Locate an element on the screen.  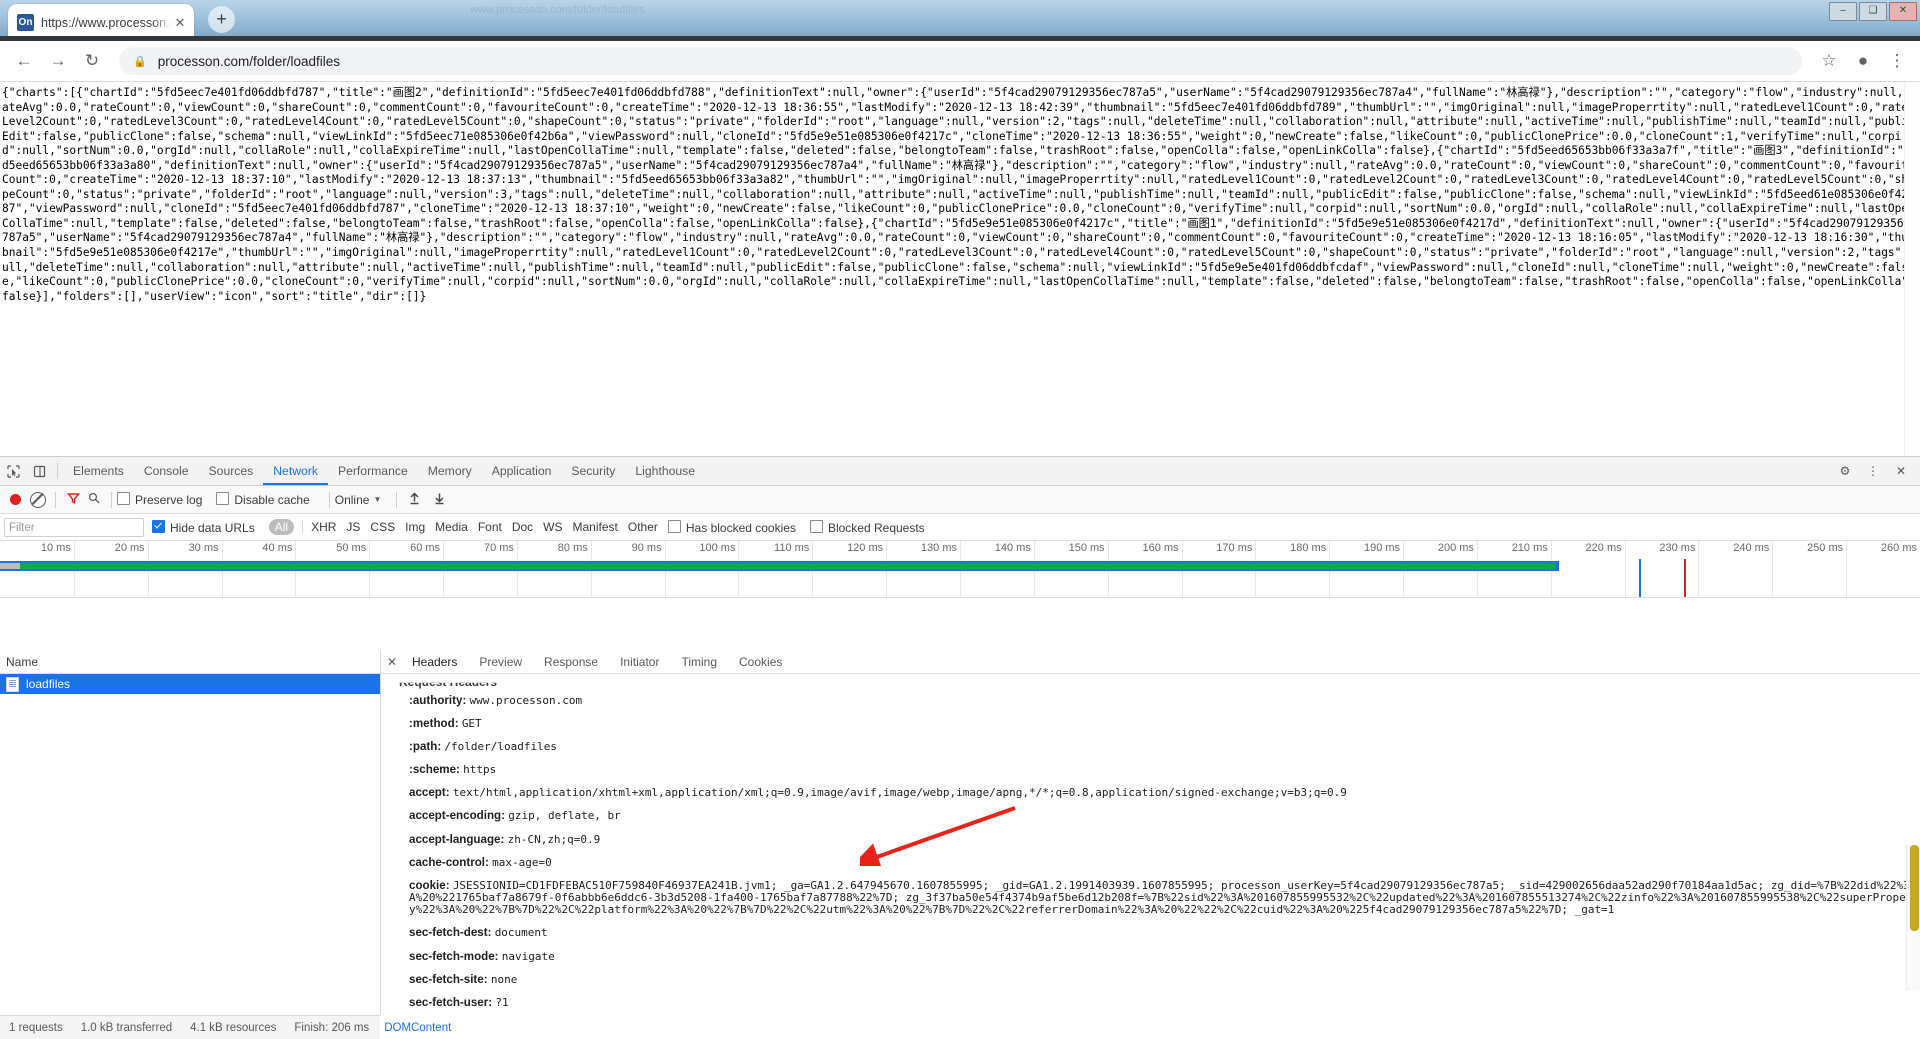
detail-tab-preview: Preview is located at coordinates (500, 662).